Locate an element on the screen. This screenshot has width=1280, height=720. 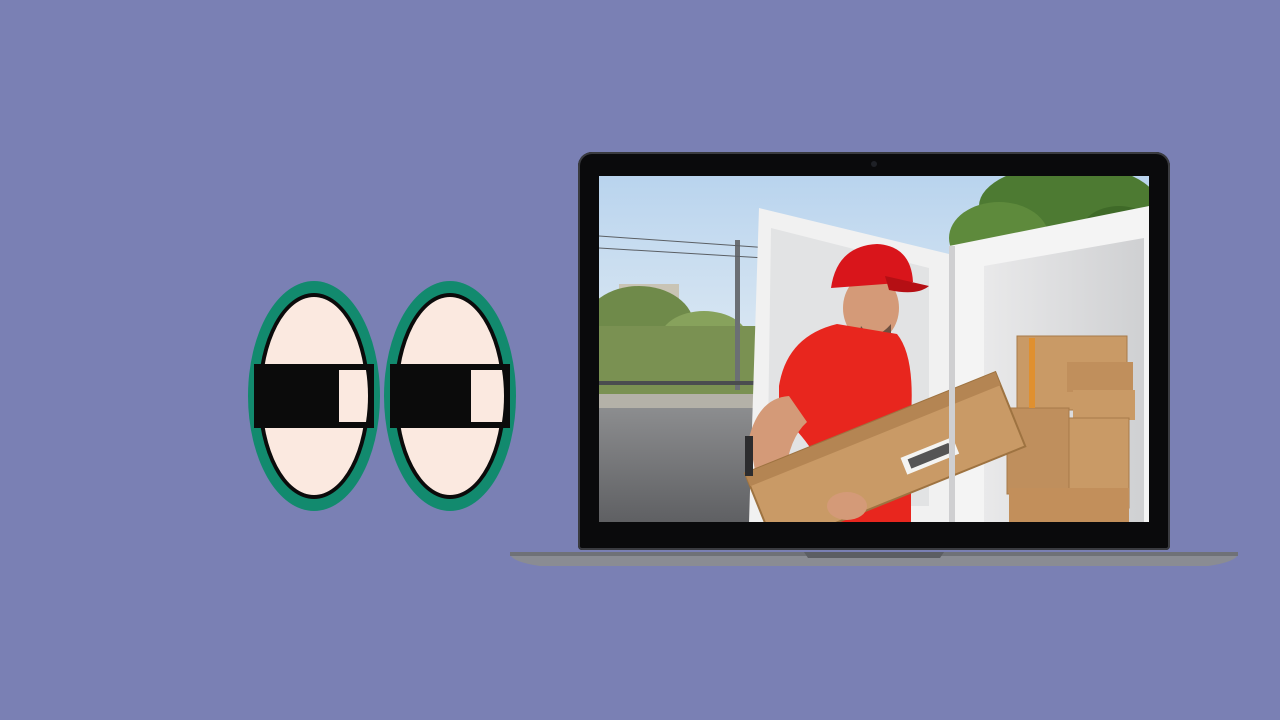
right-eye-icon is located at coordinates (450, 396).